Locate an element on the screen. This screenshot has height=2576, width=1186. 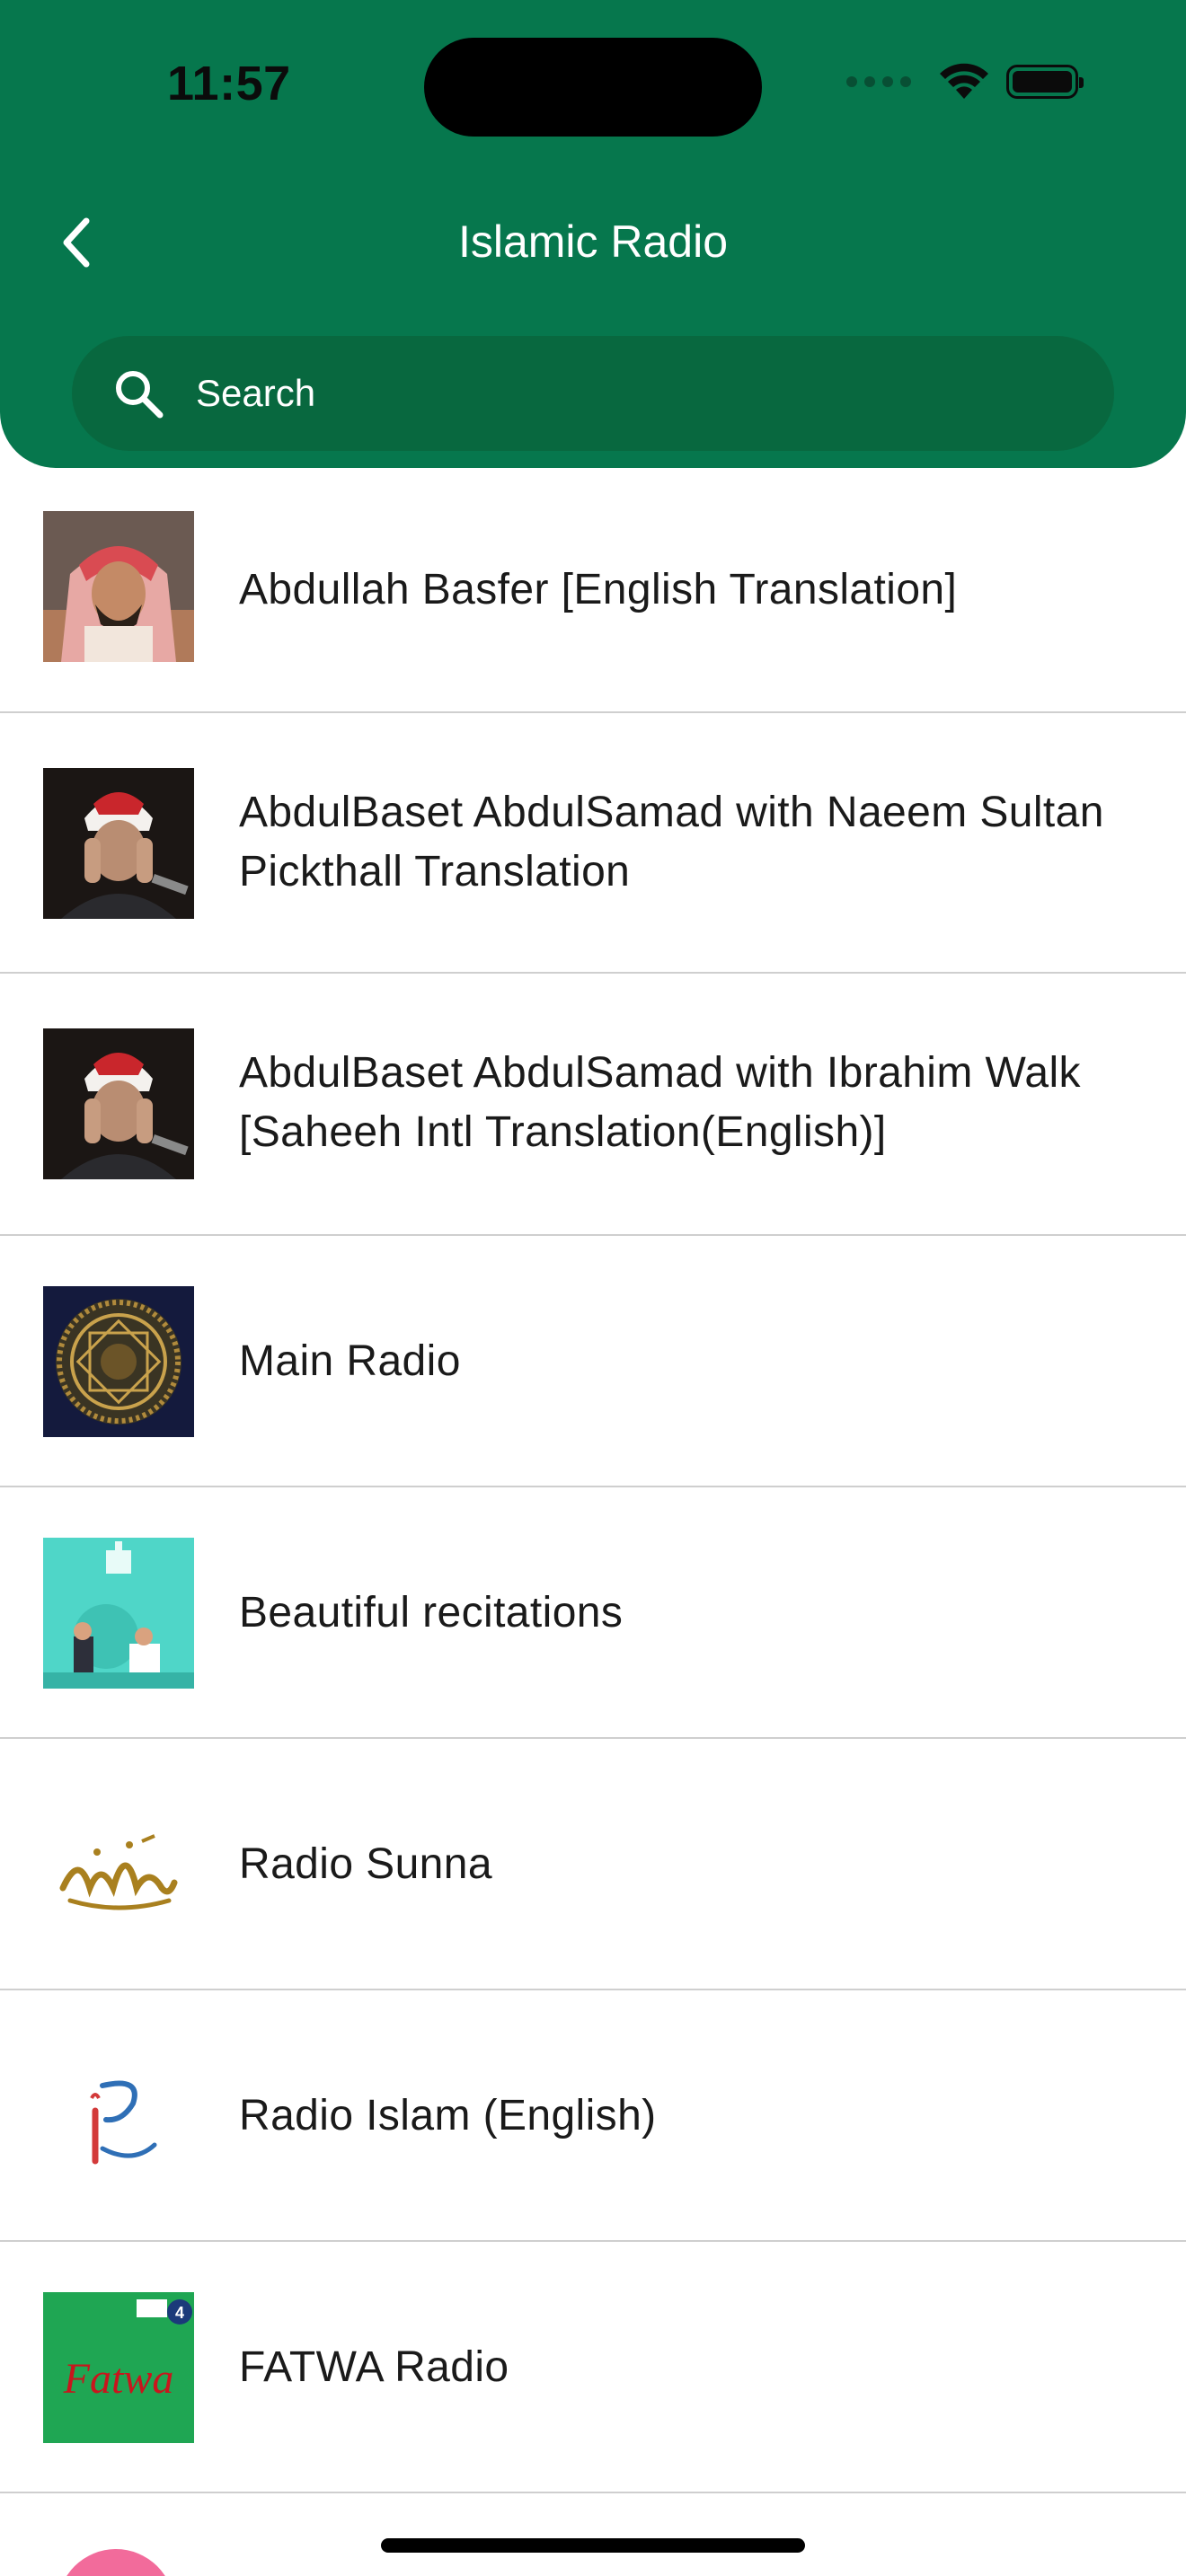
list-item: Main Radio is located at coordinates (593, 1361).